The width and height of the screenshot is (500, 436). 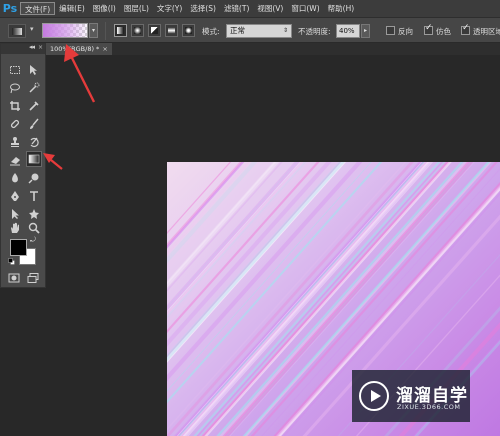 What do you see at coordinates (34, 214) in the screenshot?
I see `custom-shape-icon` at bounding box center [34, 214].